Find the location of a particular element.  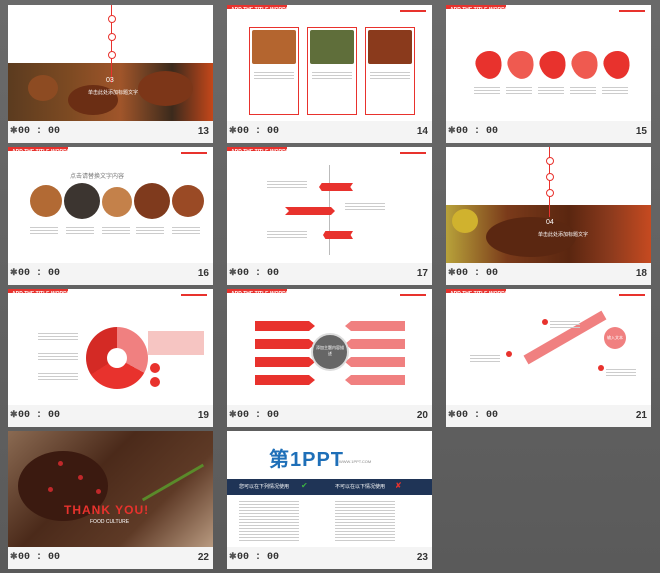

forbidden-heading: 不可以在以下情况使用 is located at coordinates (360, 487).